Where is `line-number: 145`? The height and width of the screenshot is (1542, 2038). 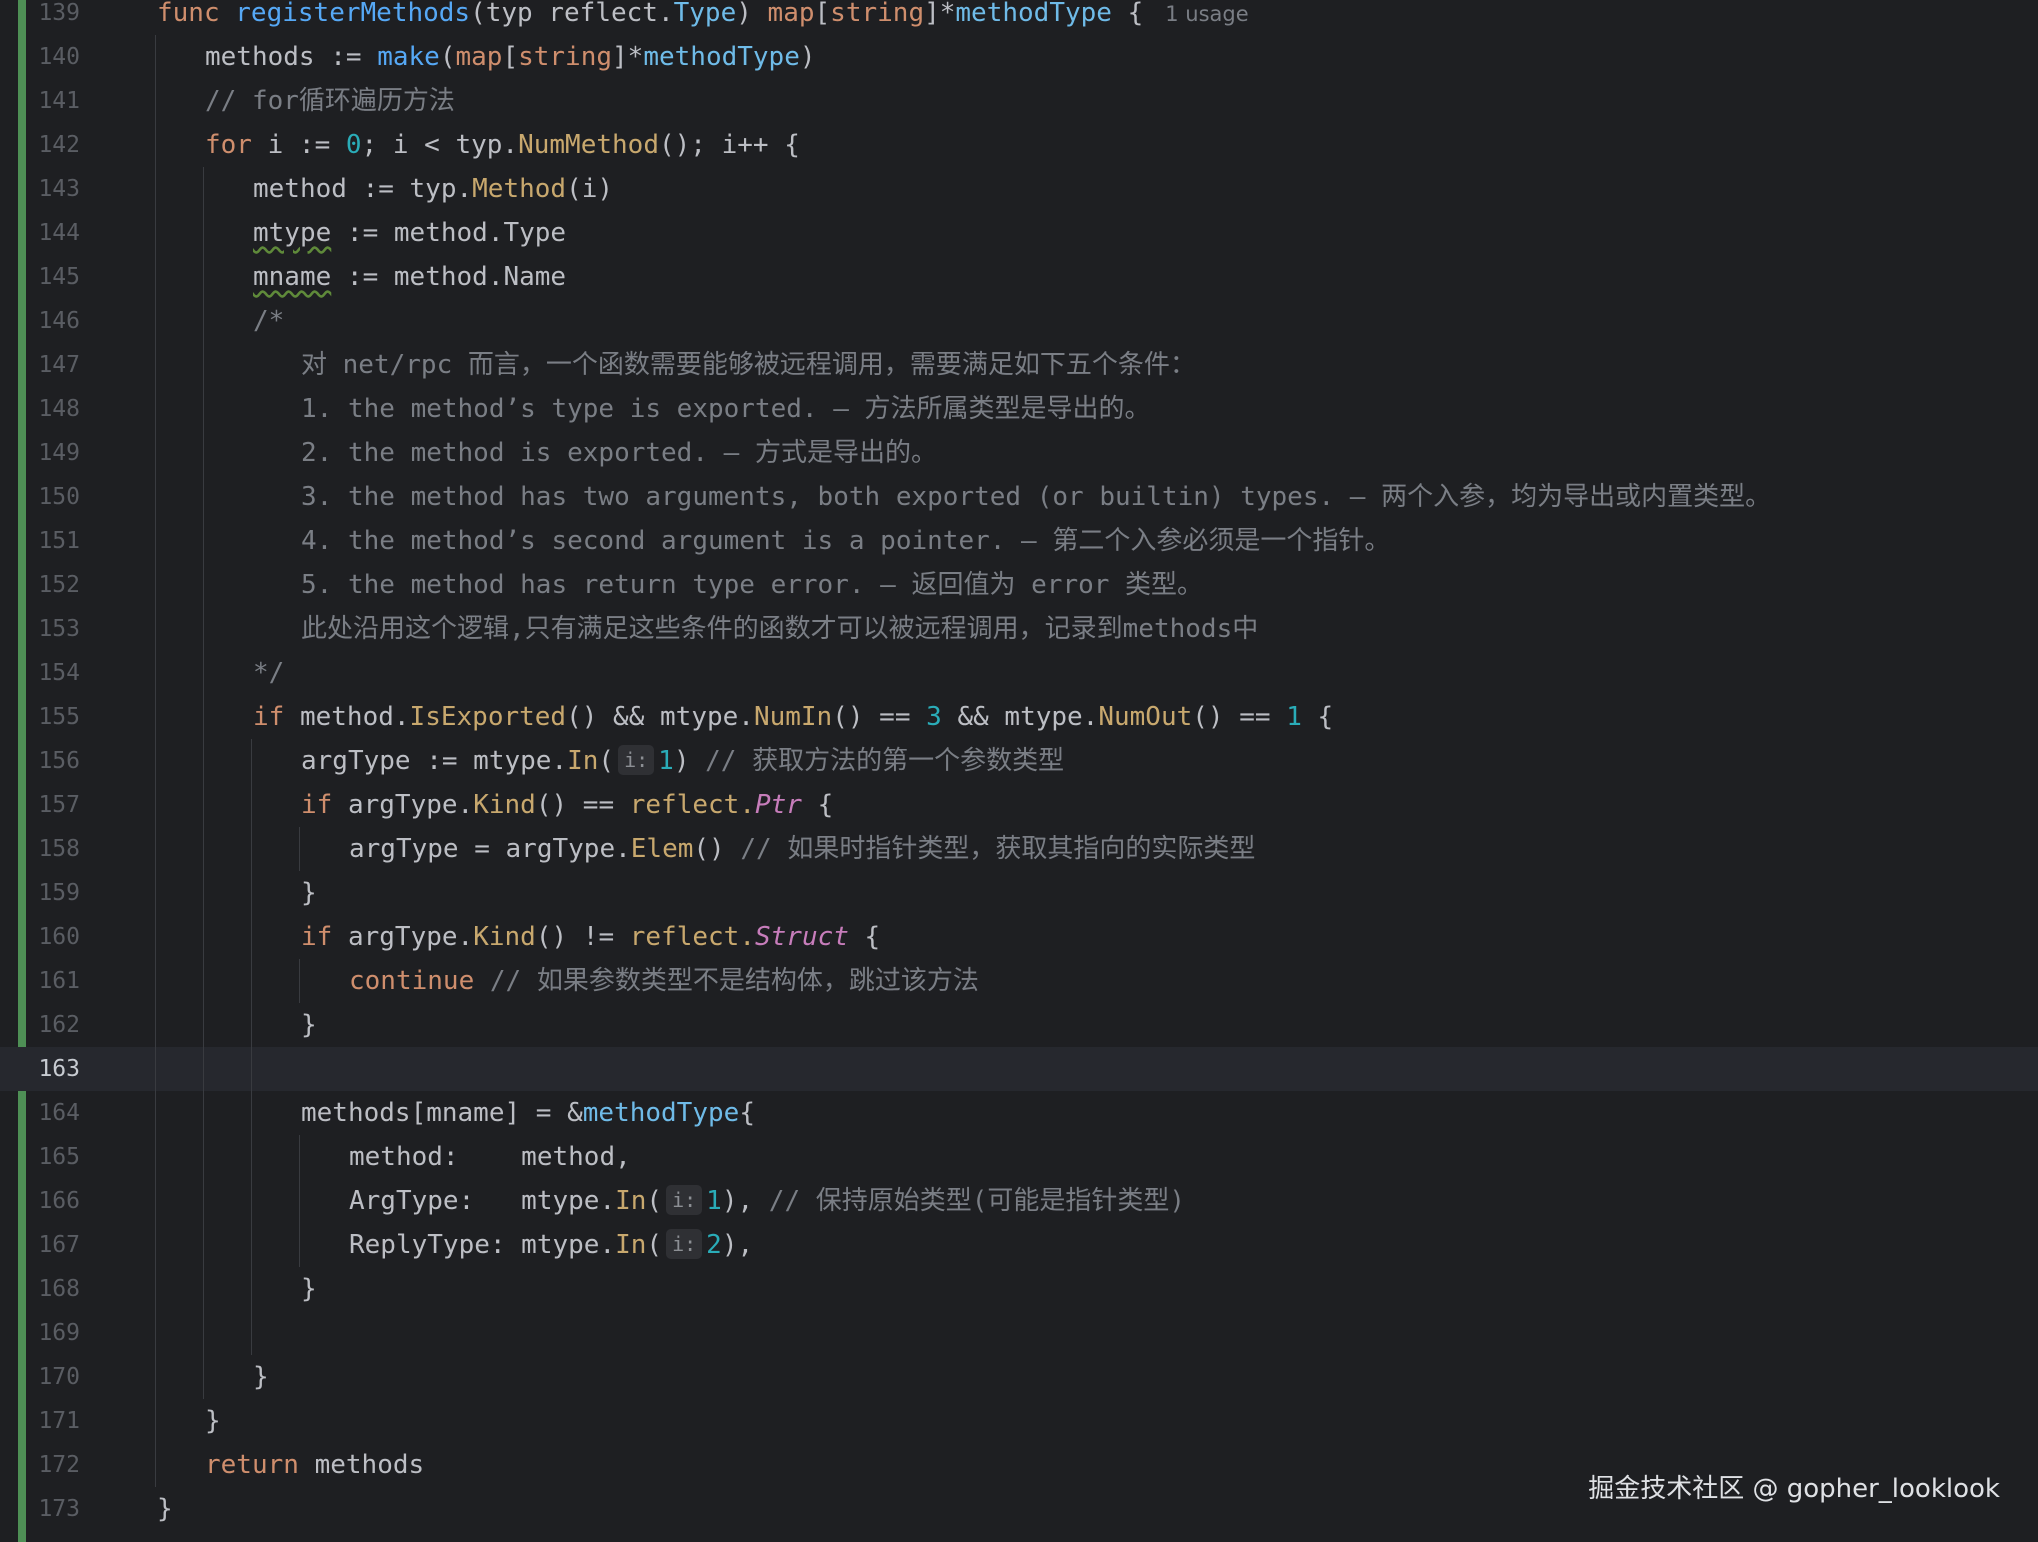 line-number: 145 is located at coordinates (53, 277).